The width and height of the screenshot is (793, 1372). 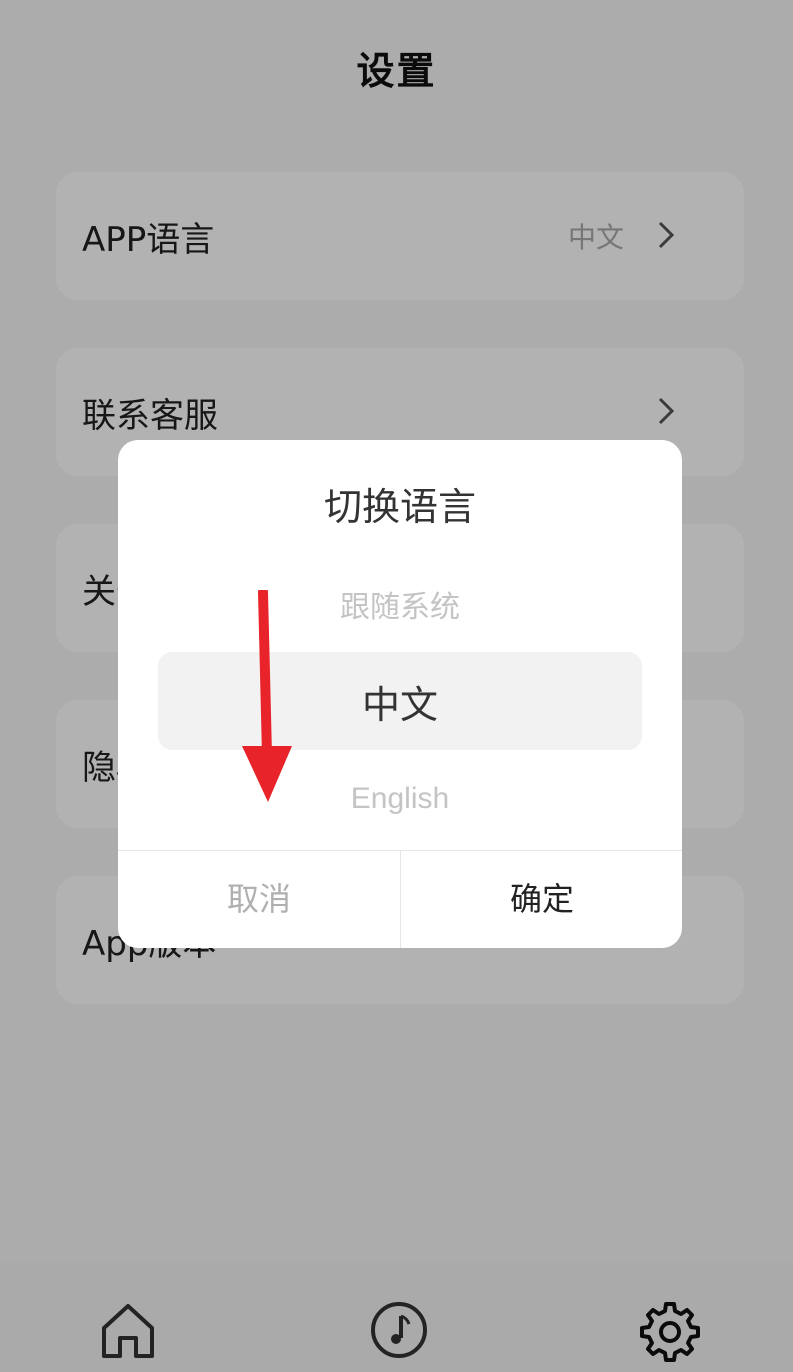 I want to click on cancel-button: 取消, so click(x=259, y=899).